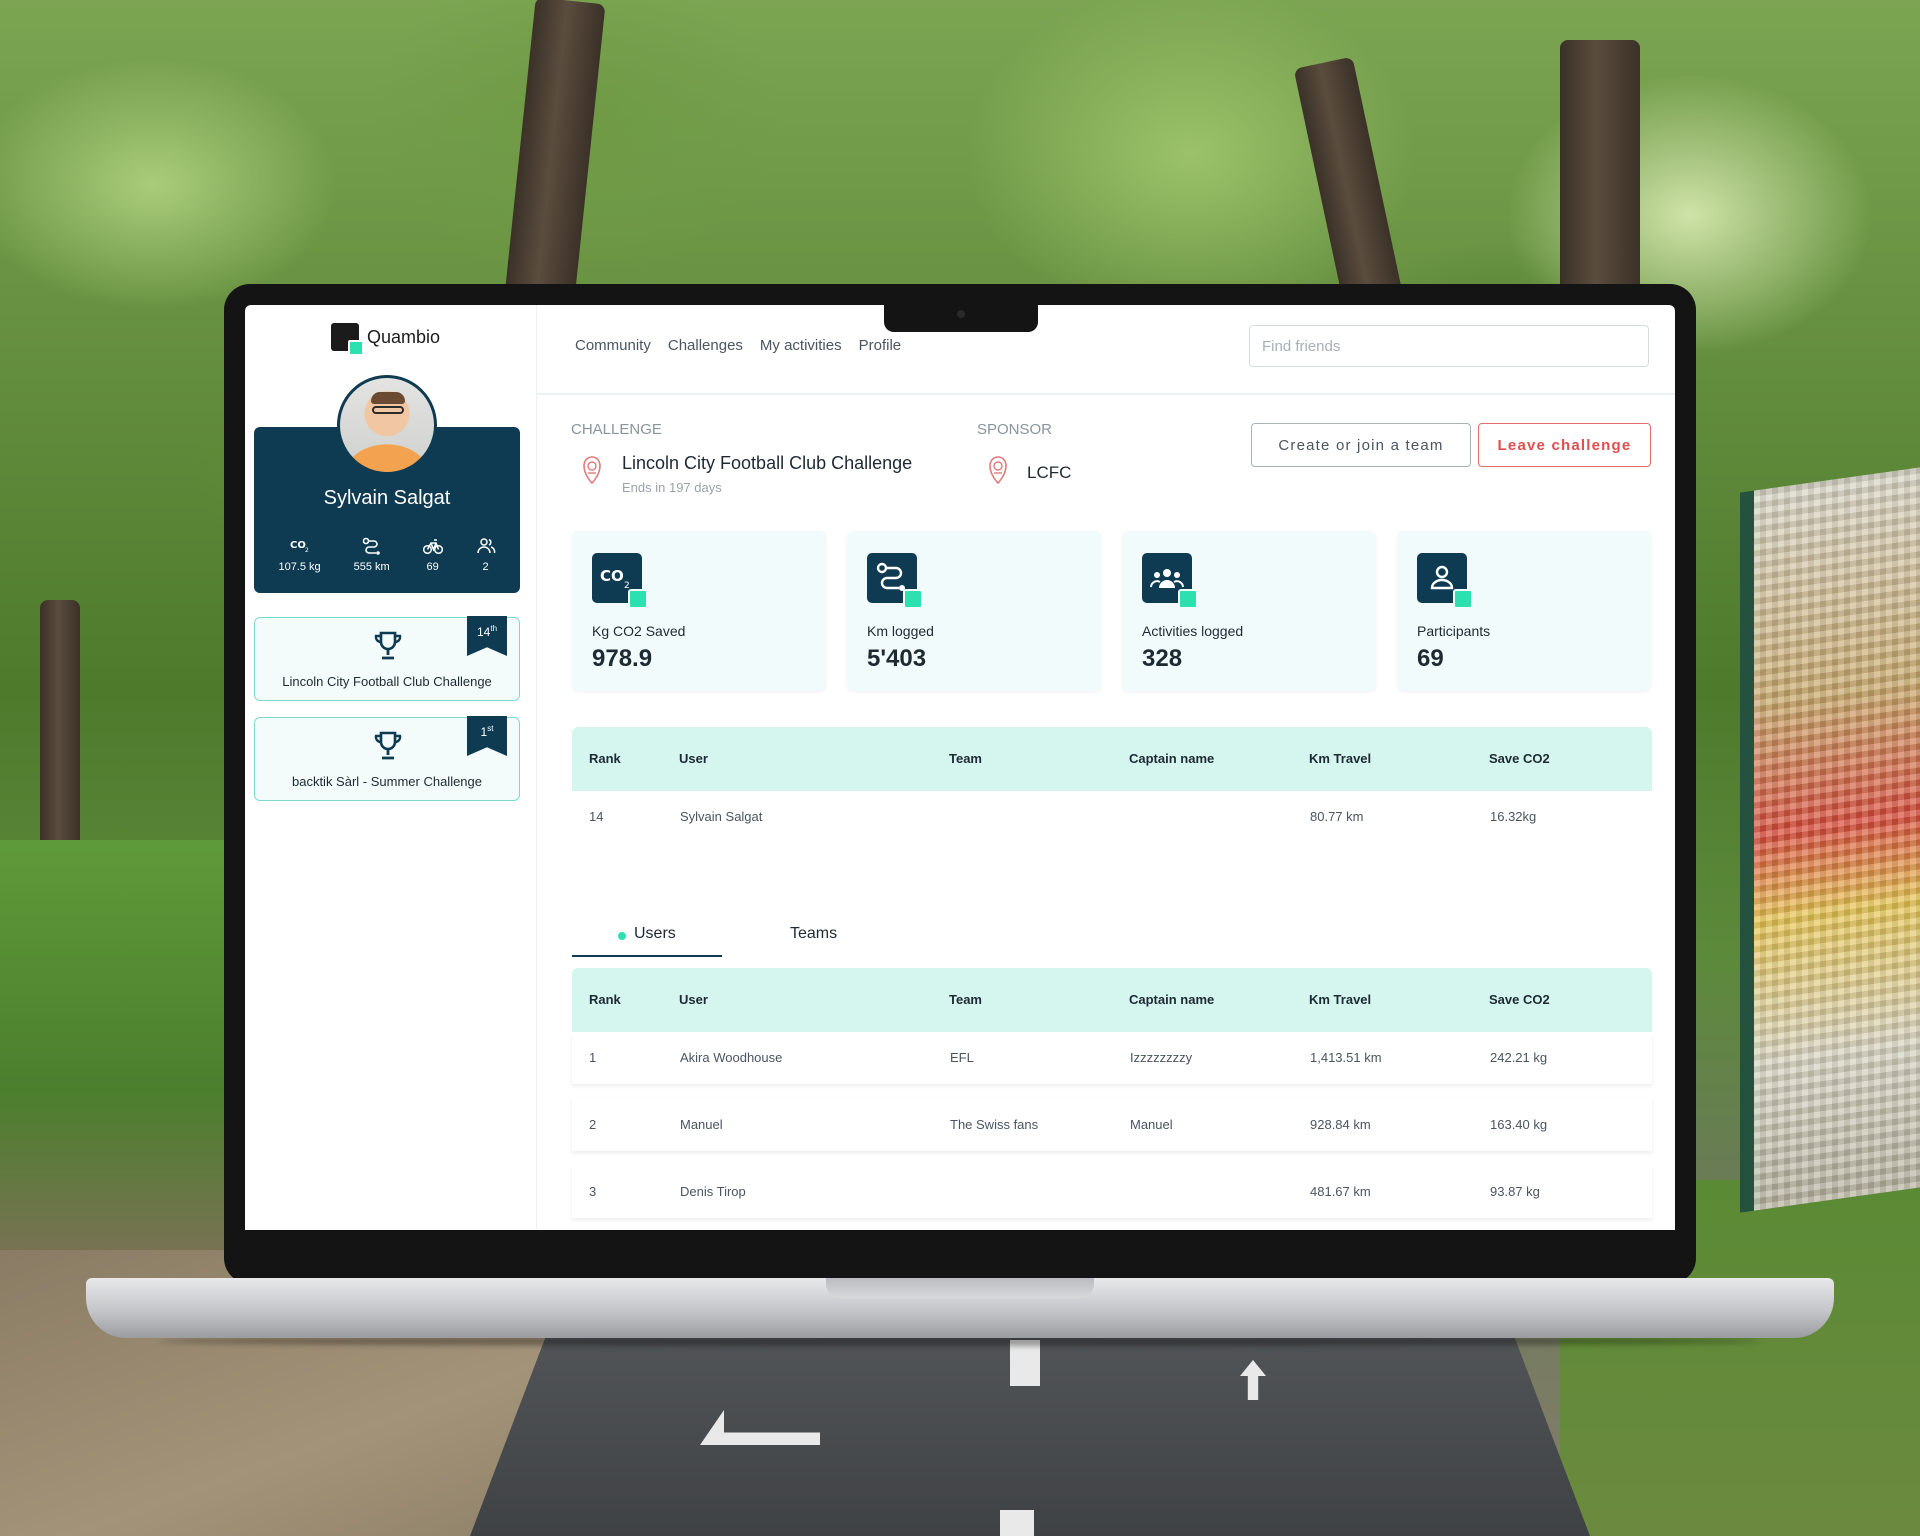 The height and width of the screenshot is (1536, 1920). What do you see at coordinates (485, 567) in the screenshot?
I see `stat-teams-value: 2` at bounding box center [485, 567].